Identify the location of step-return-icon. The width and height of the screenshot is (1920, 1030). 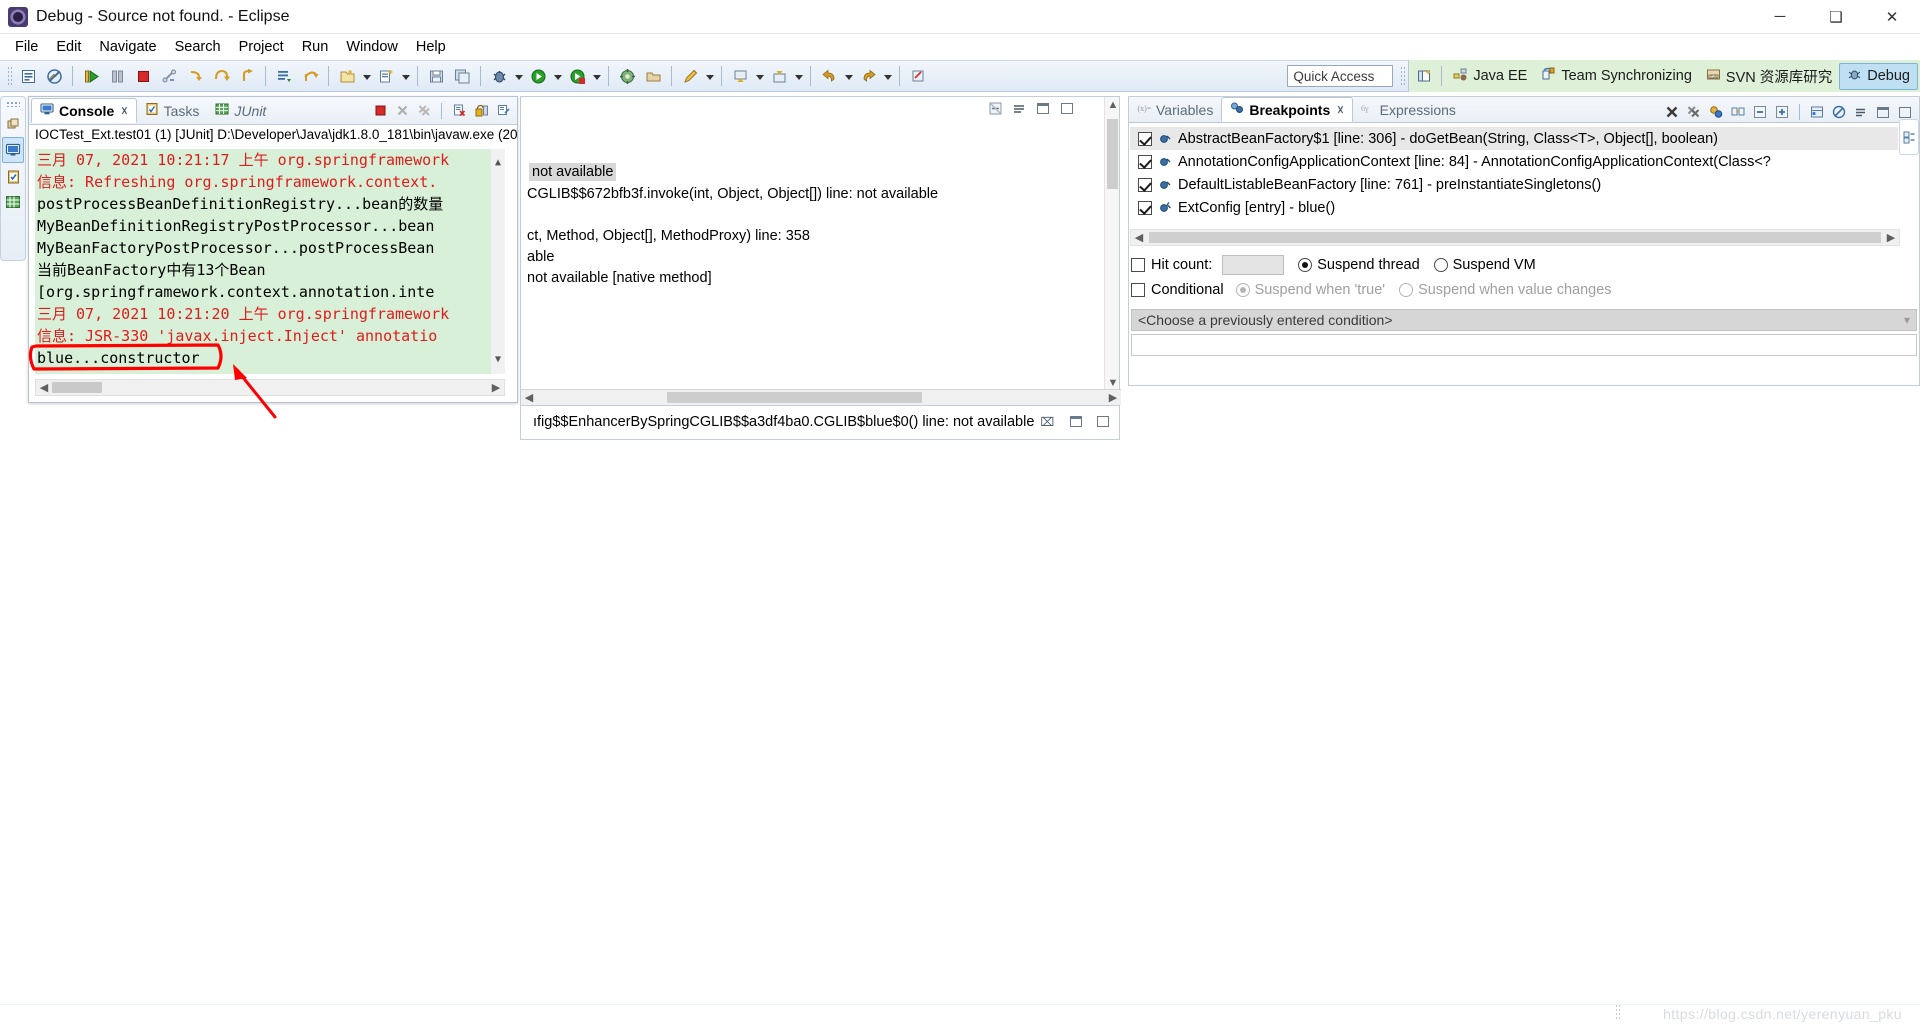
(247, 76).